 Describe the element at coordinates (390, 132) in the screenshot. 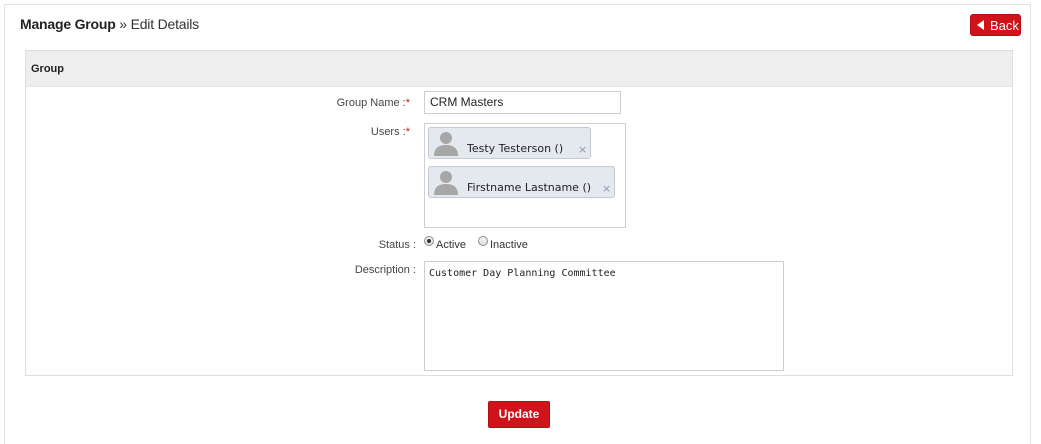

I see `users-label: Users :*` at that location.